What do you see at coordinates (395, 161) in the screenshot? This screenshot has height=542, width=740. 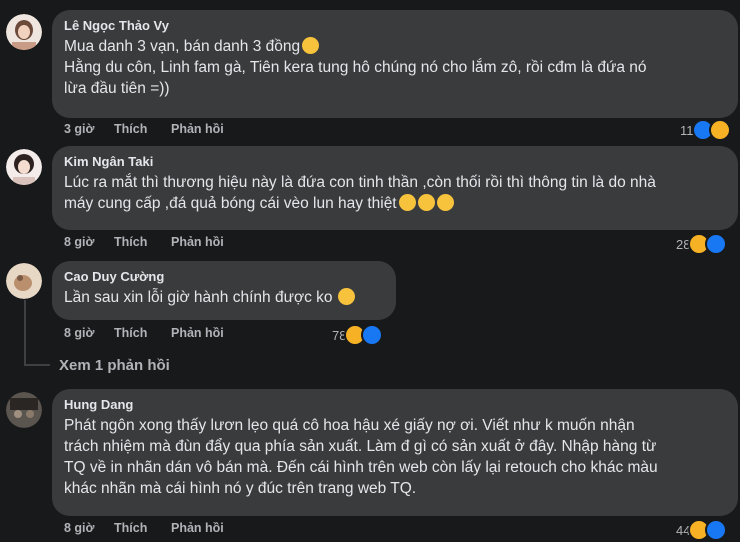 I see `comment-author: Kim Ngân Taki` at bounding box center [395, 161].